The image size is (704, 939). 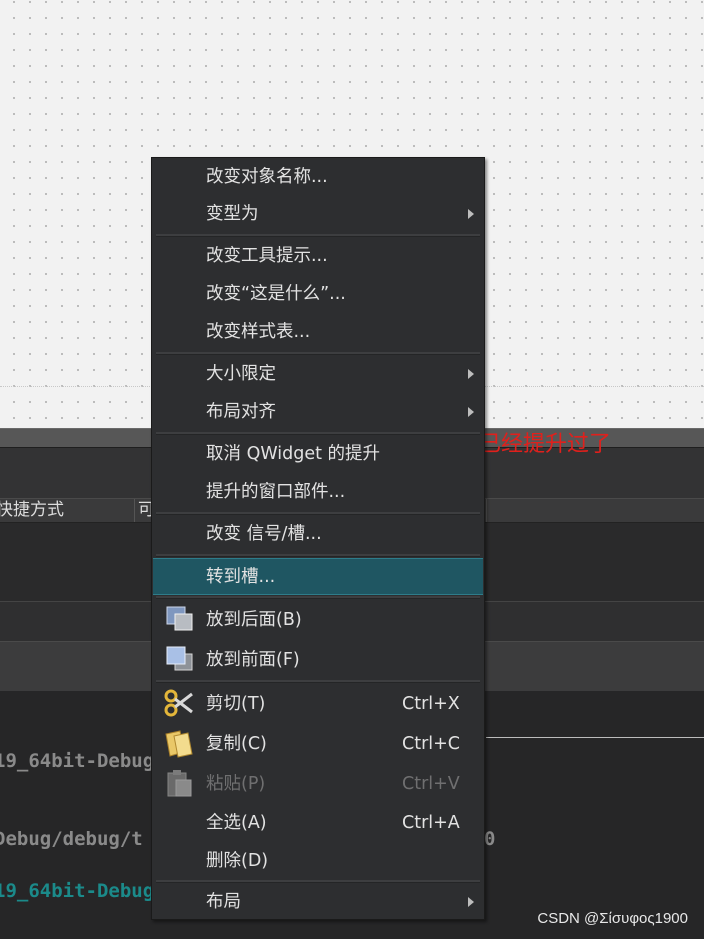 I want to click on bring-to-front-icon, so click(x=179, y=658).